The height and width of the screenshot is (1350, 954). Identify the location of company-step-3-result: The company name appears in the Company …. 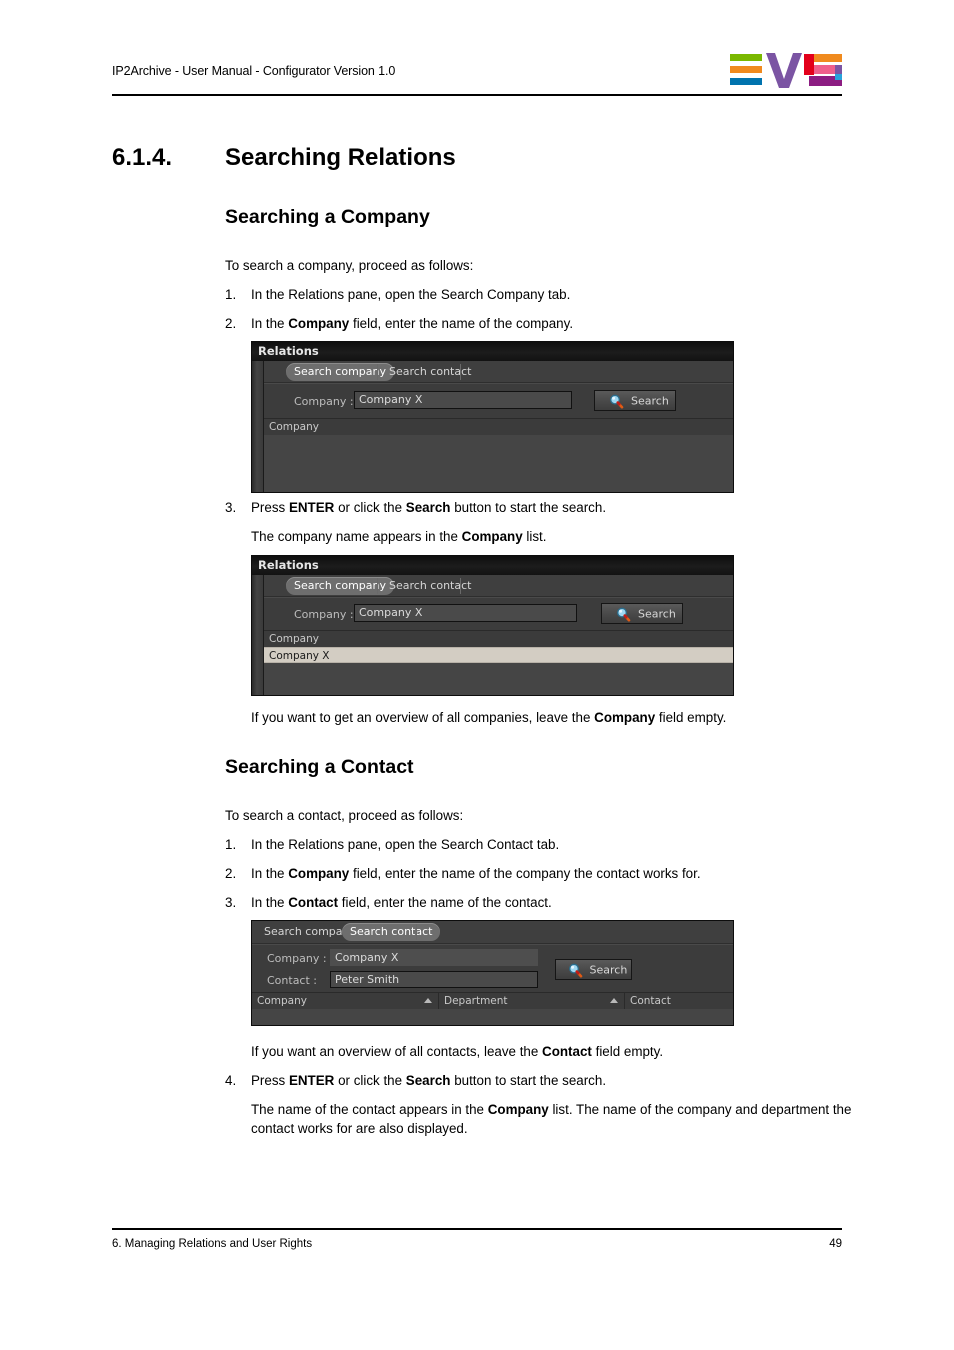
(399, 536).